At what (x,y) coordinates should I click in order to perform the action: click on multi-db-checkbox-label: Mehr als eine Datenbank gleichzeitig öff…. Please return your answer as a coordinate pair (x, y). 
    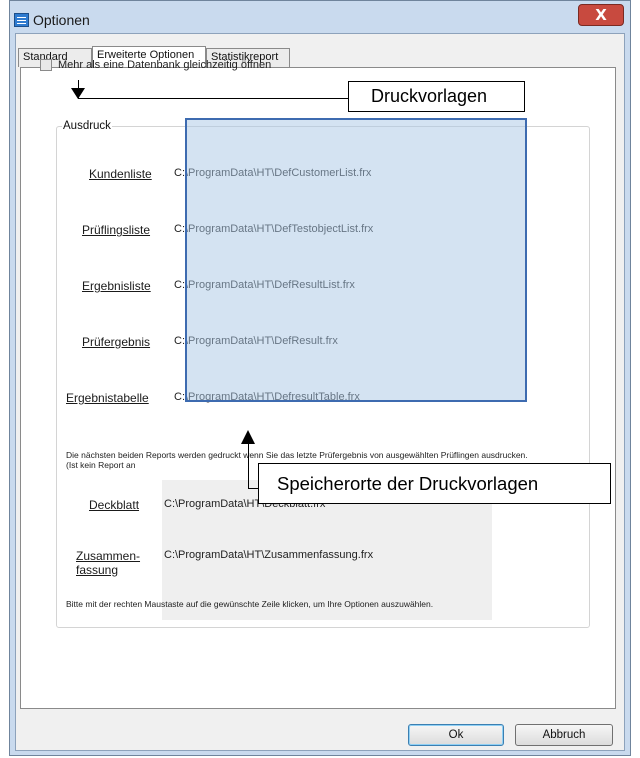
    Looking at the image, I should click on (164, 65).